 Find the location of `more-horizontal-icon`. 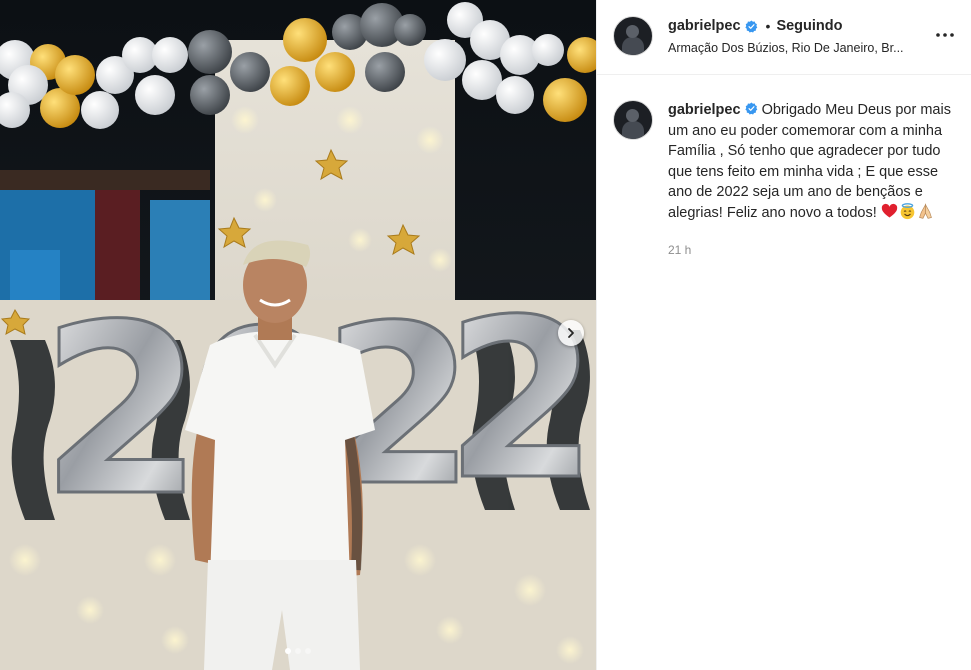

more-horizontal-icon is located at coordinates (945, 35).